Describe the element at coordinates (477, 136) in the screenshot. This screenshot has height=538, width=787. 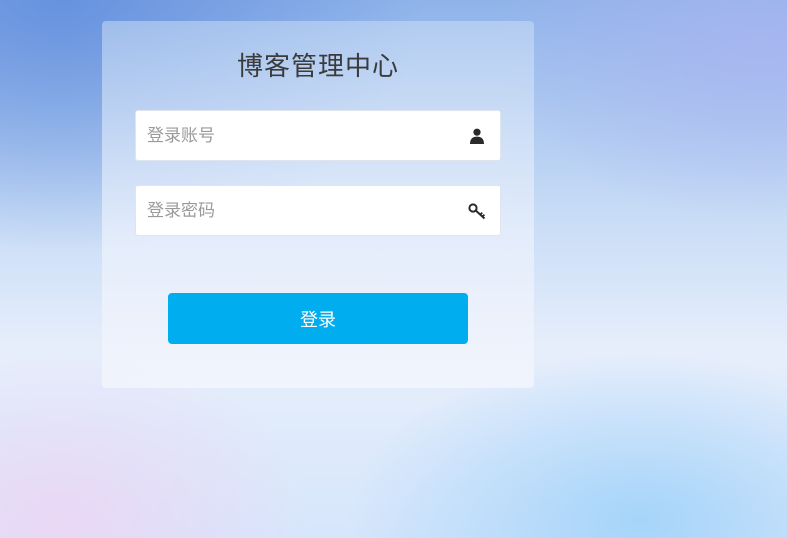
I see `user-icon` at that location.